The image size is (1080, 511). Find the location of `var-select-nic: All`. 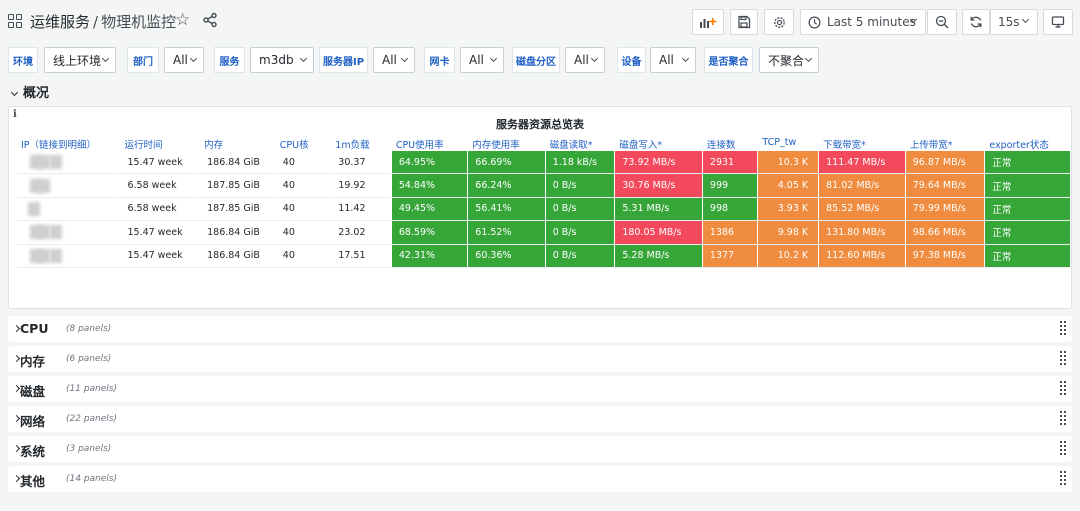

var-select-nic: All is located at coordinates (482, 60).